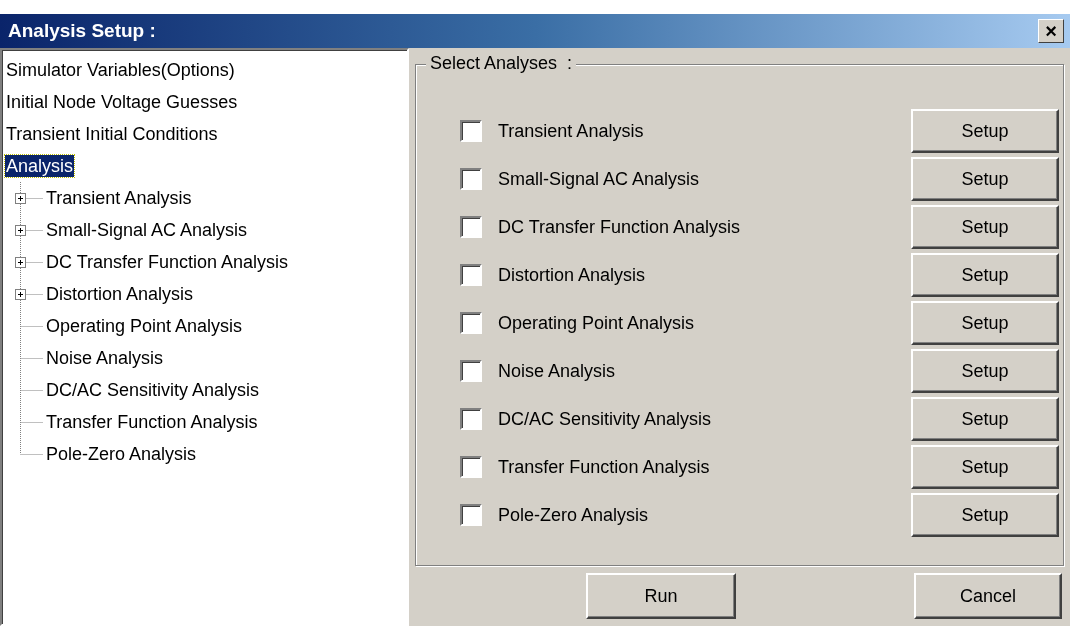 This screenshot has width=1070, height=626. I want to click on checkbox-label: Noise Analysis, so click(557, 371).